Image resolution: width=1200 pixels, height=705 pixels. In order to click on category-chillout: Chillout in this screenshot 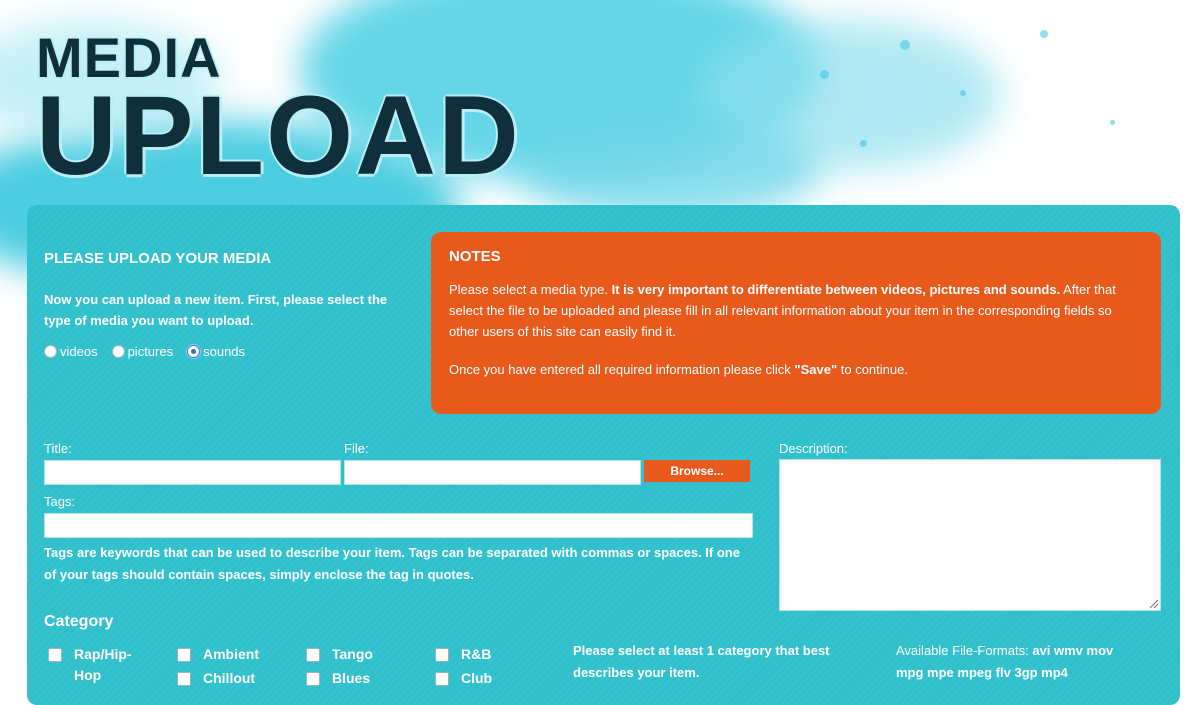, I will do `click(214, 678)`.